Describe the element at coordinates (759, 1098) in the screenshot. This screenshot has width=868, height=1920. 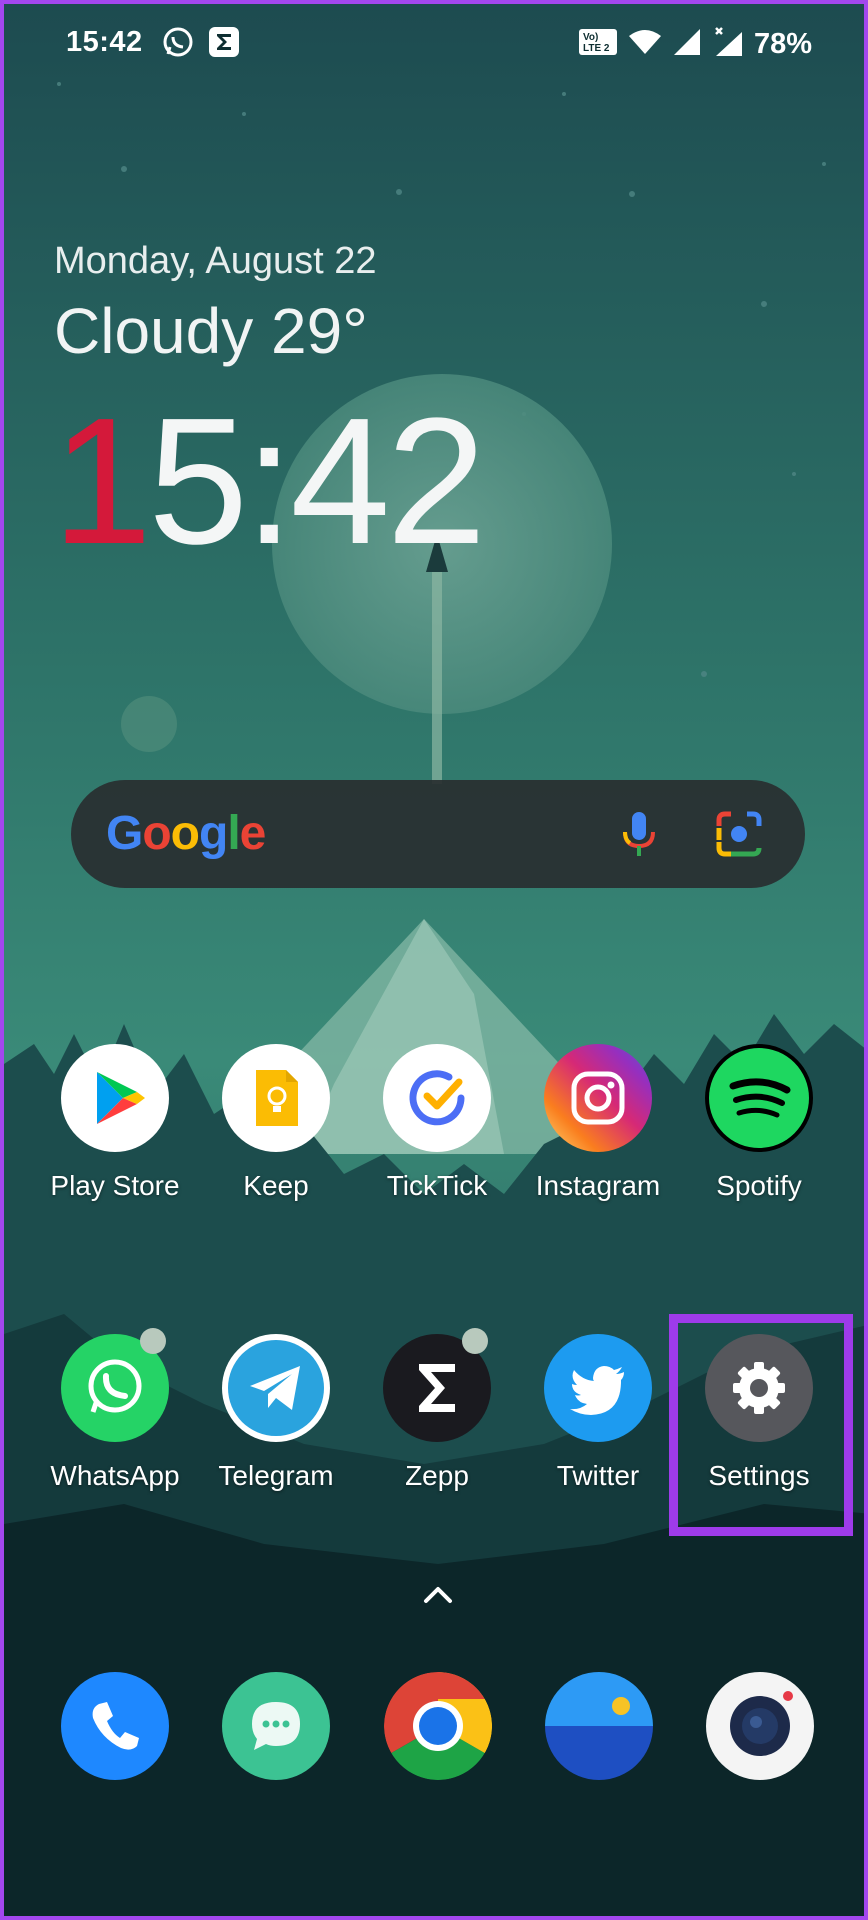
I see `spotify-icon` at that location.